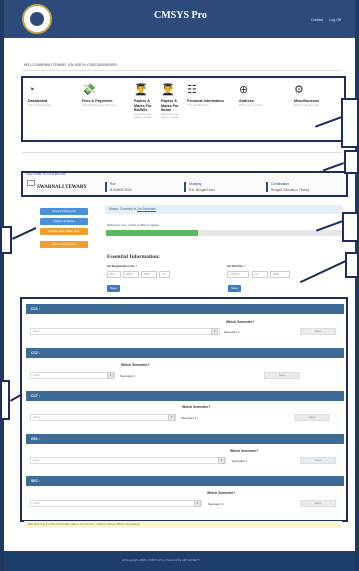 The width and height of the screenshot is (359, 571). Describe the element at coordinates (280, 274) in the screenshot. I see `roll-field-3: 0000` at that location.